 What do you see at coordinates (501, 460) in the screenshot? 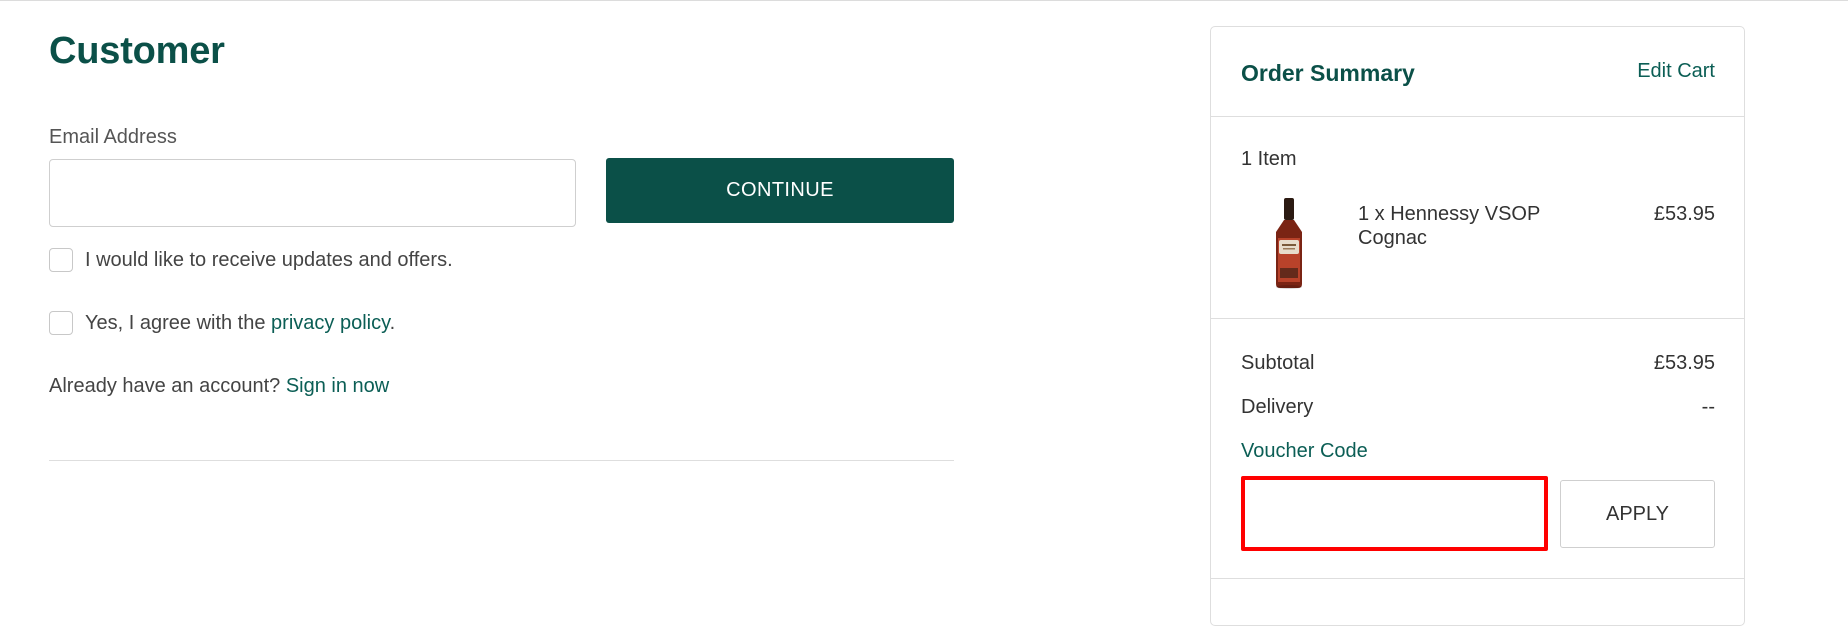
I see `section-divider` at bounding box center [501, 460].